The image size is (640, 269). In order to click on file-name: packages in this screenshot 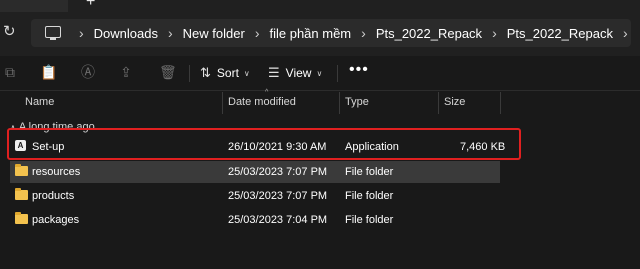, I will do `click(56, 220)`.